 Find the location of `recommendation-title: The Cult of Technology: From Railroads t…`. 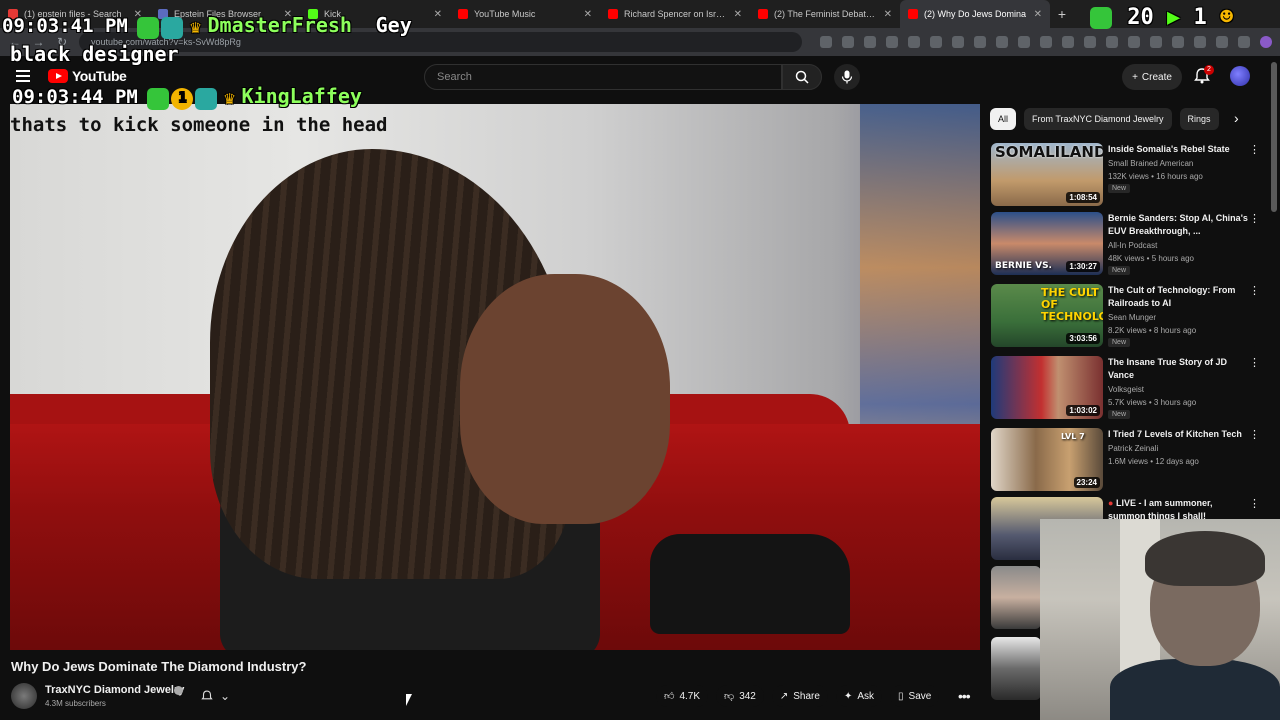

recommendation-title: The Cult of Technology: From Railroads t… is located at coordinates (1178, 297).